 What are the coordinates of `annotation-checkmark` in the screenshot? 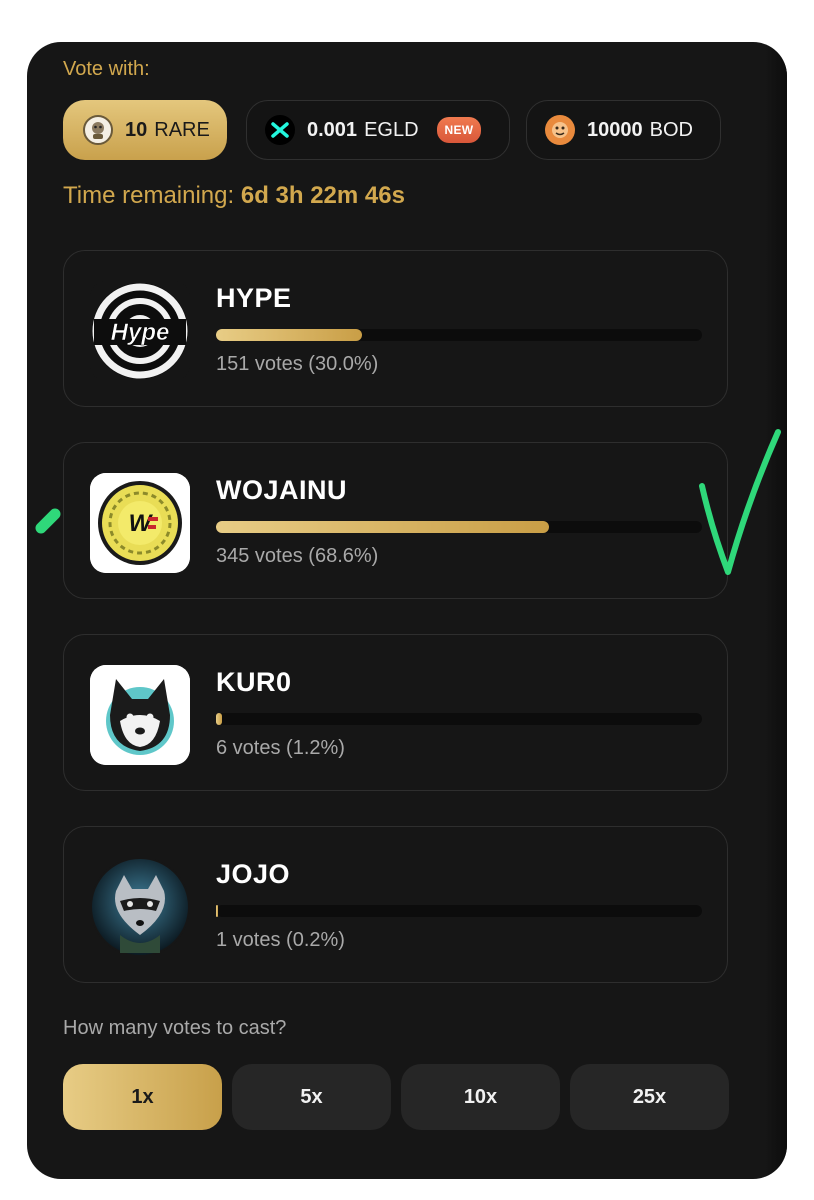 It's located at (740, 502).